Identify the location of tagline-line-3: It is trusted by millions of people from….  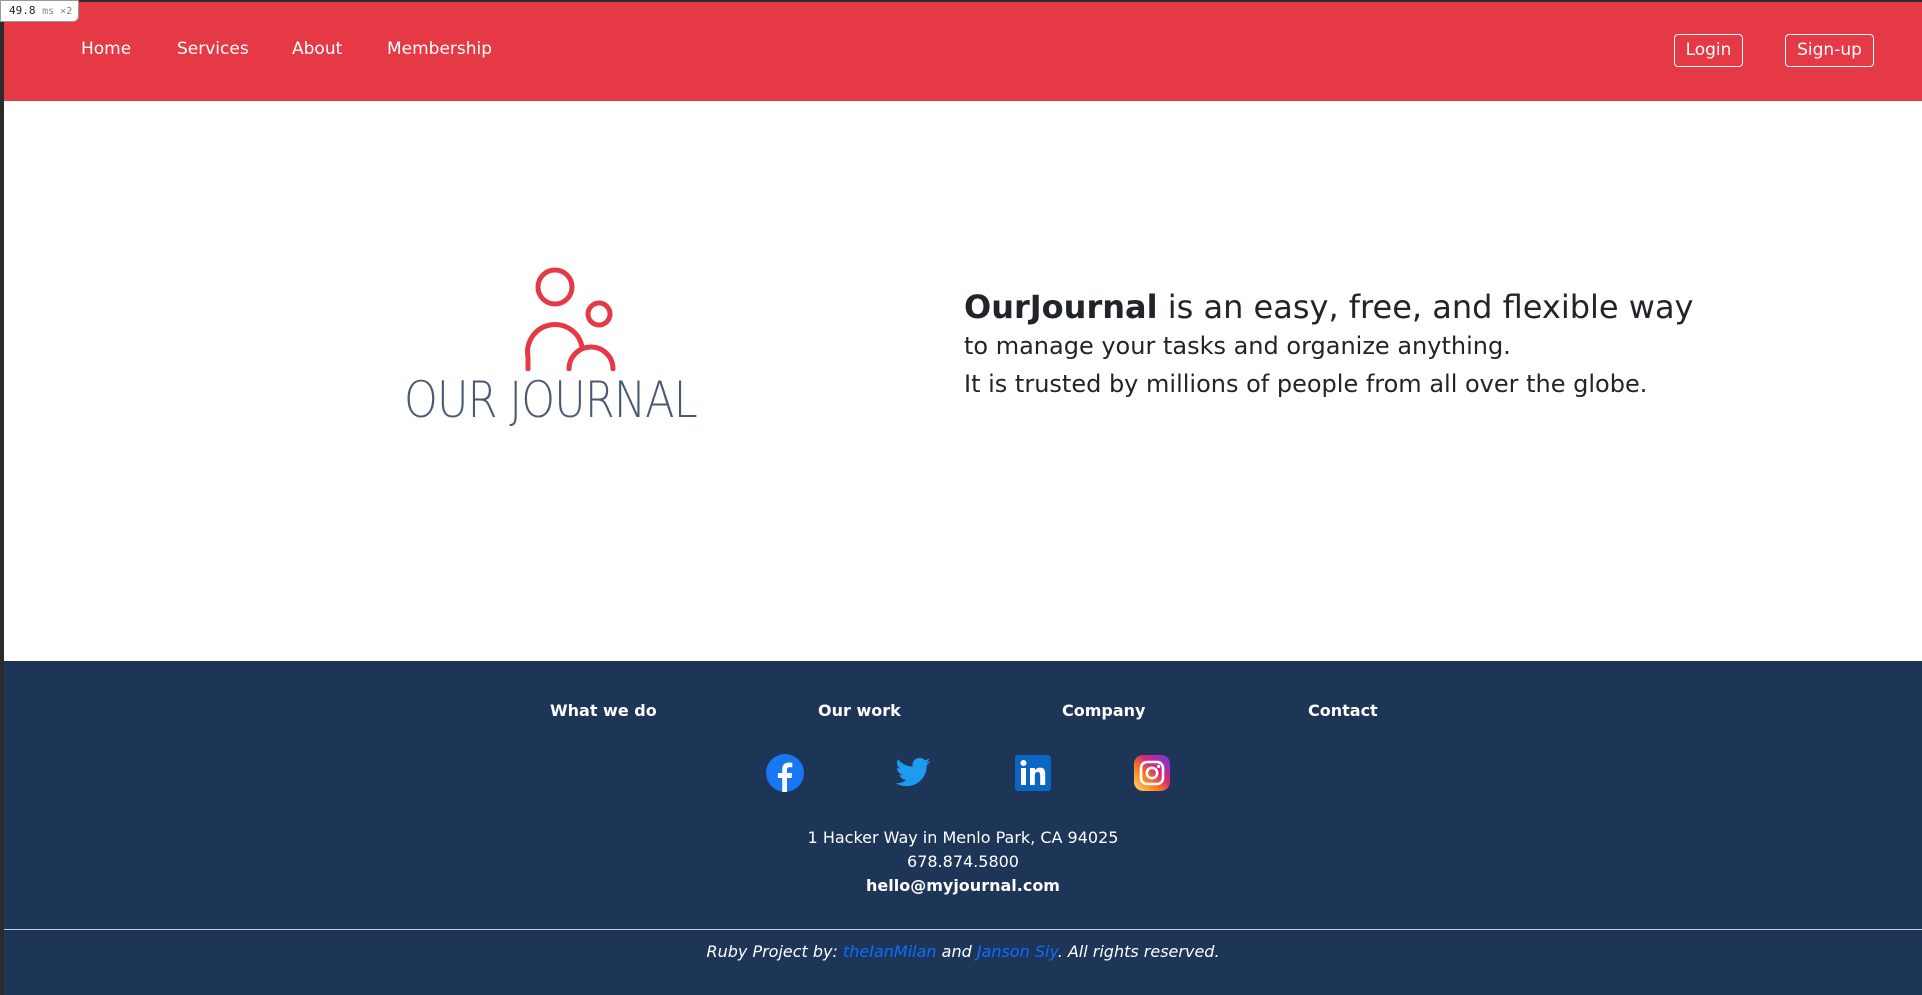
(1306, 384).